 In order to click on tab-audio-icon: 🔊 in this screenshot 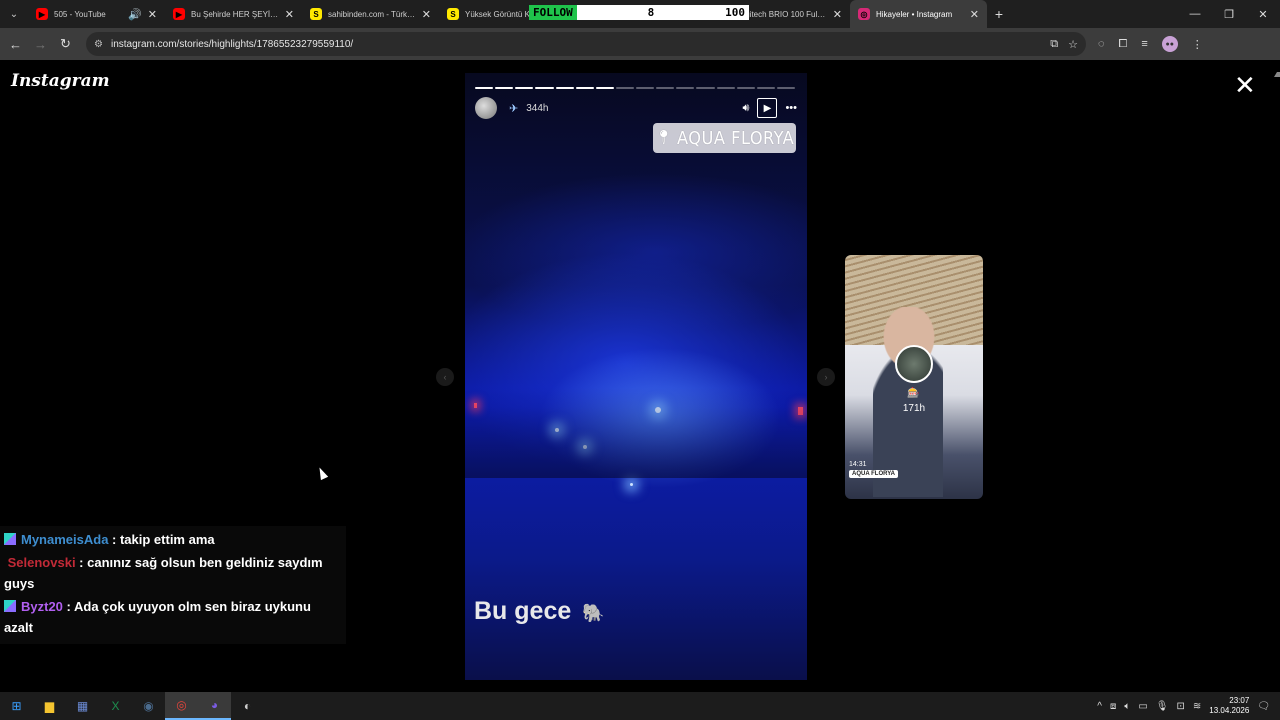, I will do `click(135, 14)`.